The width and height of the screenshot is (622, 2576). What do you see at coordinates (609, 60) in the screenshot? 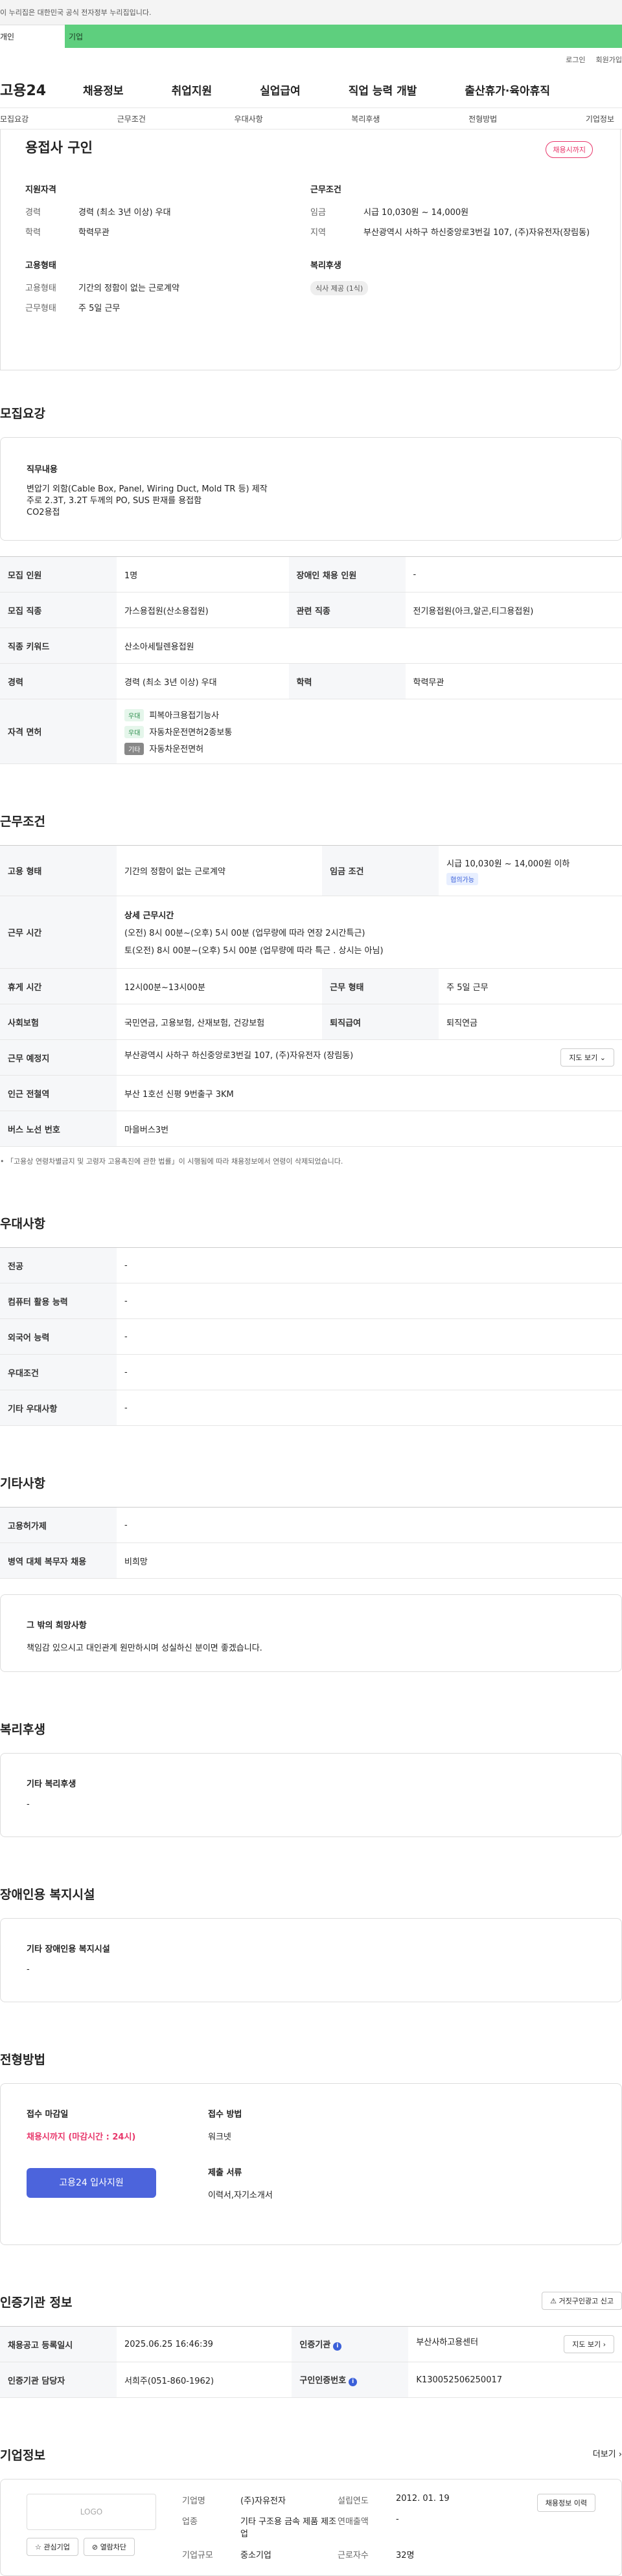
I see `signup-link: 회원가입` at bounding box center [609, 60].